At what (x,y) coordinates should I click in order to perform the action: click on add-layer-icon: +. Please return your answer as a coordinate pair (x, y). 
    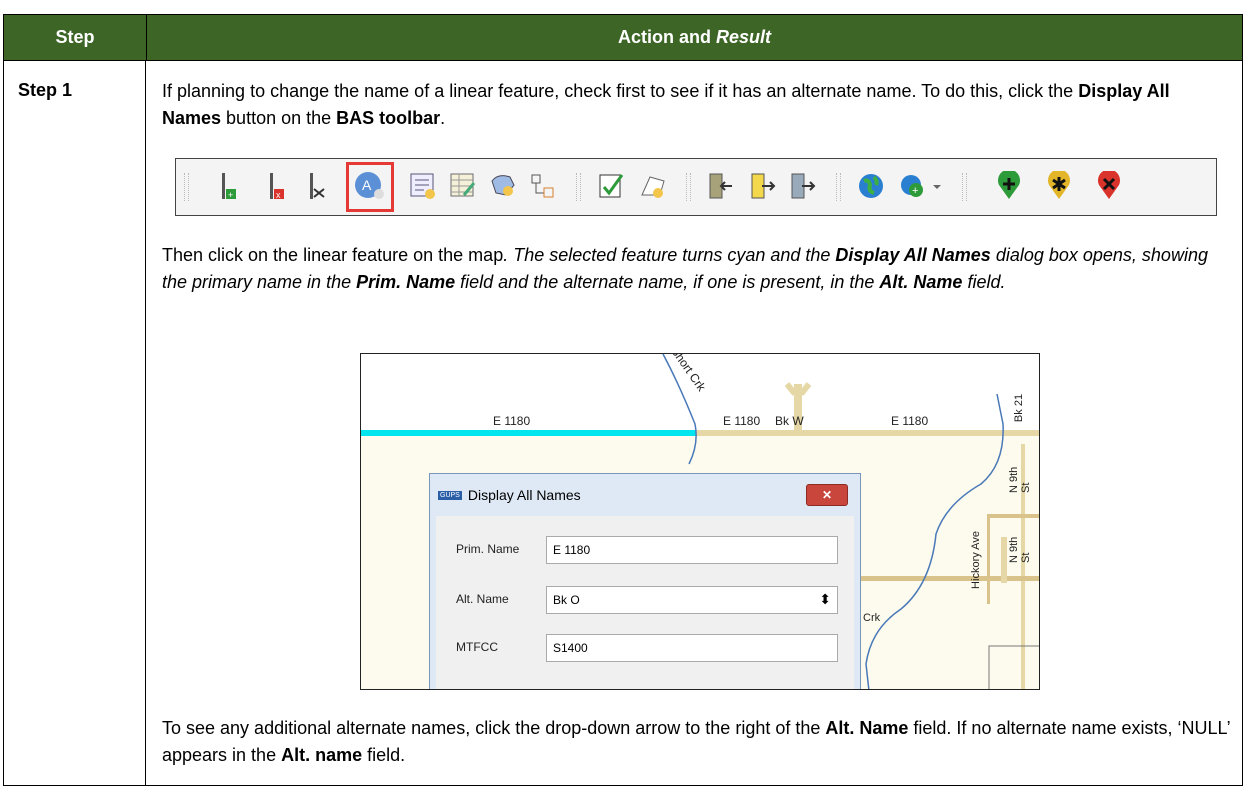
    Looking at the image, I should click on (913, 186).